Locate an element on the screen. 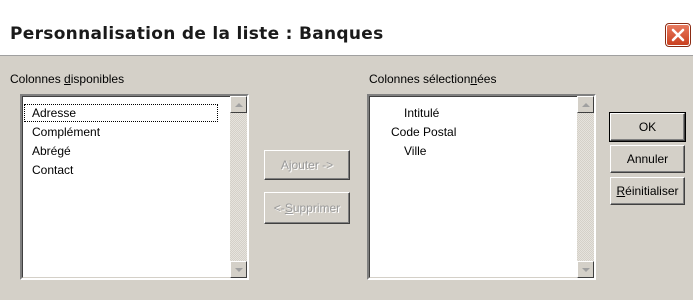  list-item: Abrégé is located at coordinates (51, 151).